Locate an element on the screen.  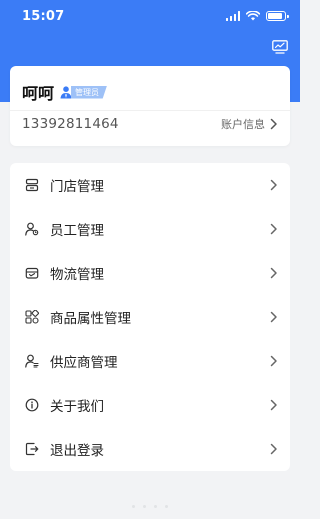
user-name: 呵呵 is located at coordinates (38, 93).